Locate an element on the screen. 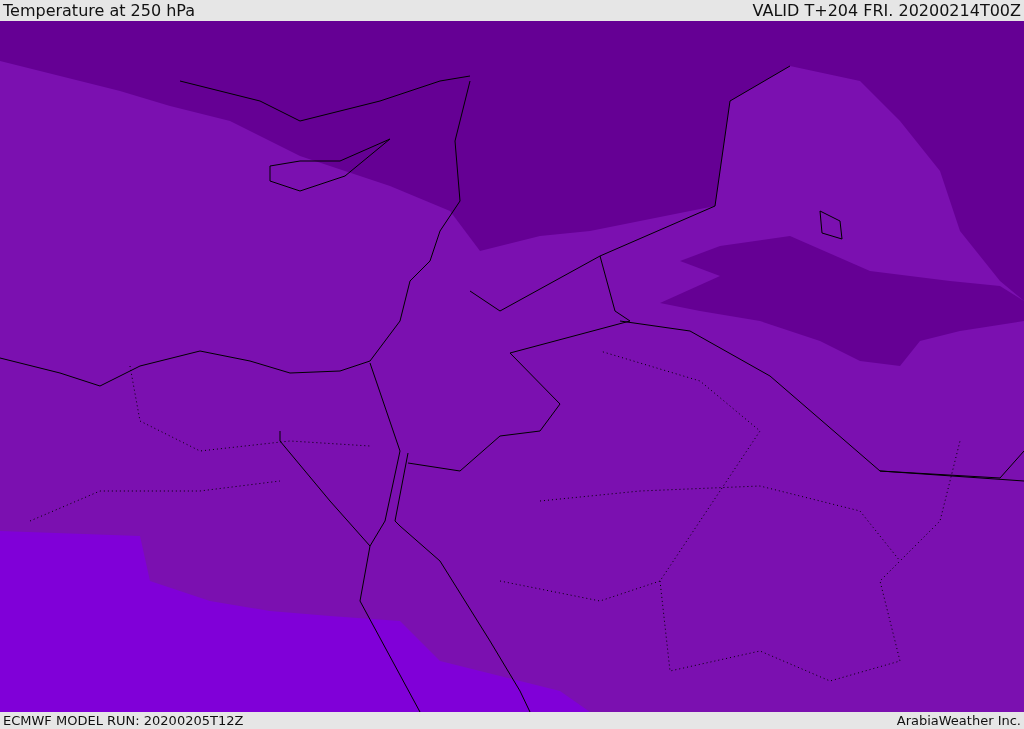  map-title: Temperature at 250 hPa is located at coordinates (99, 10).